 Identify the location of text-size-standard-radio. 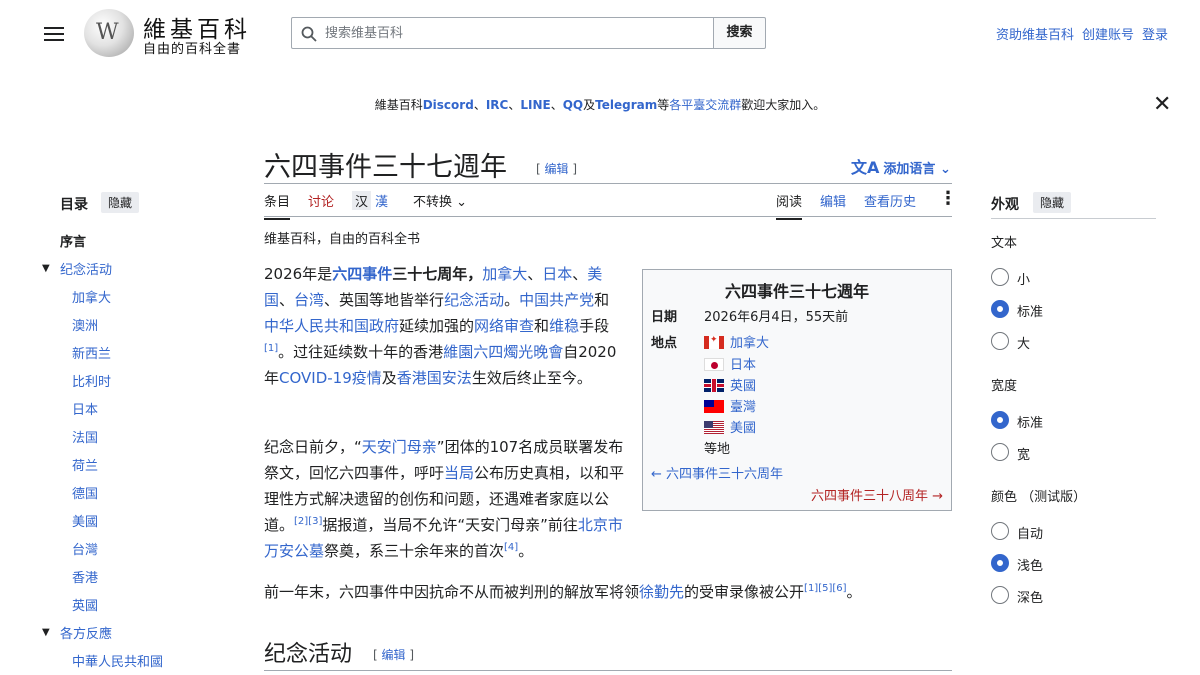
(1000, 309).